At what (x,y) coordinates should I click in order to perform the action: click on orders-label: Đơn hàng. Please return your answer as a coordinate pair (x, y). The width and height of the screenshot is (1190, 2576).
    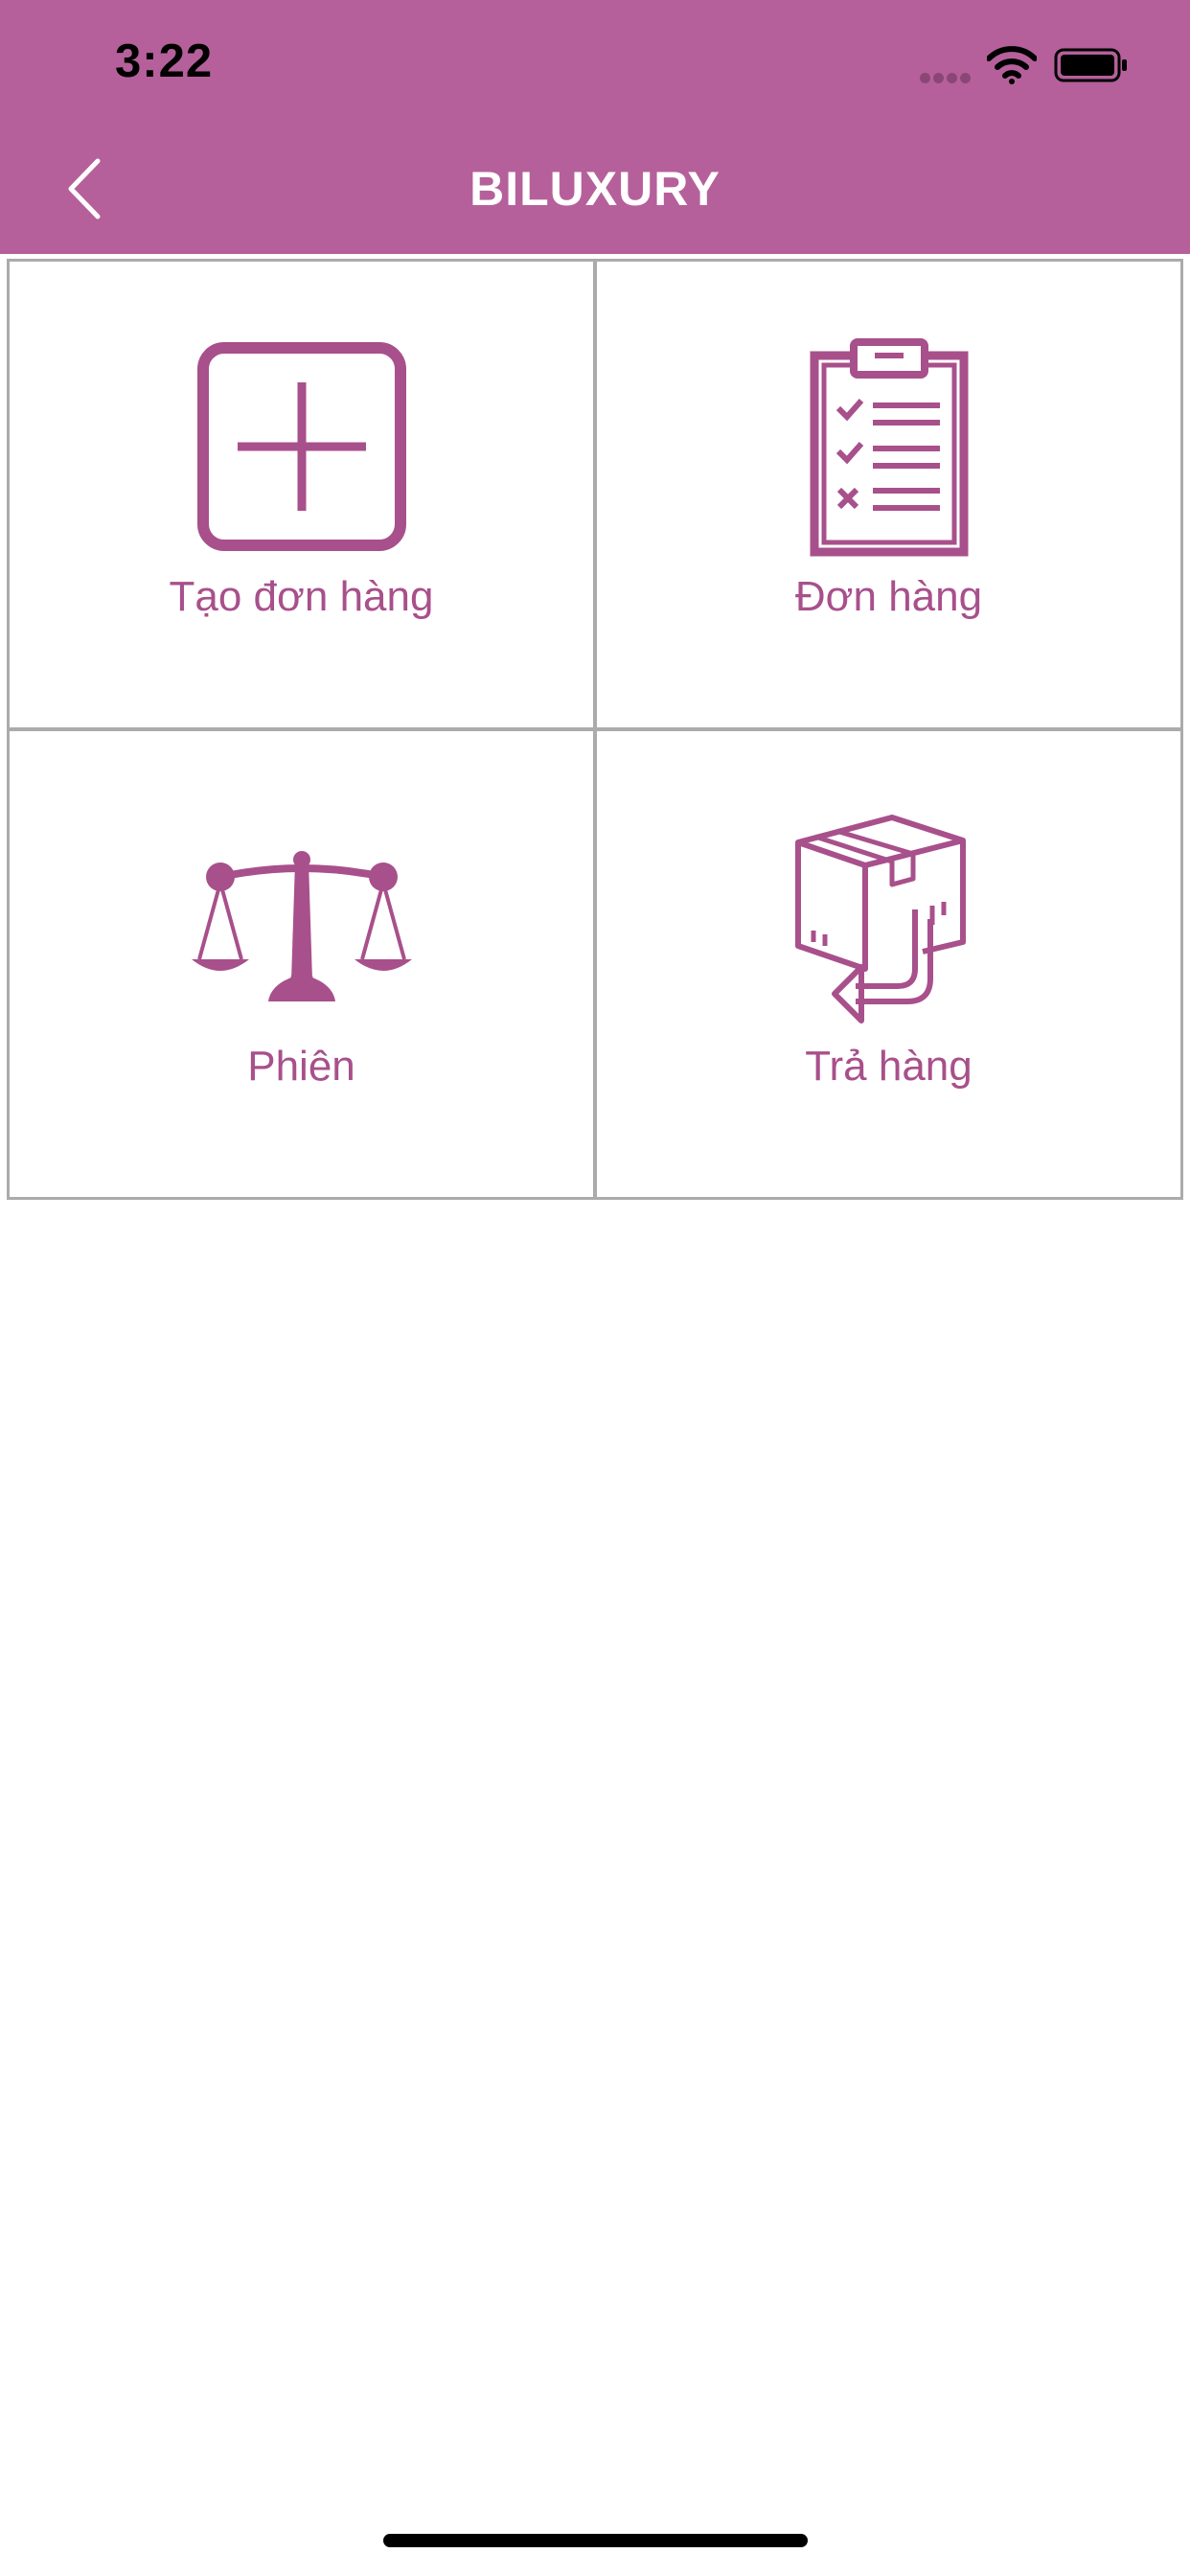
    Looking at the image, I should click on (889, 596).